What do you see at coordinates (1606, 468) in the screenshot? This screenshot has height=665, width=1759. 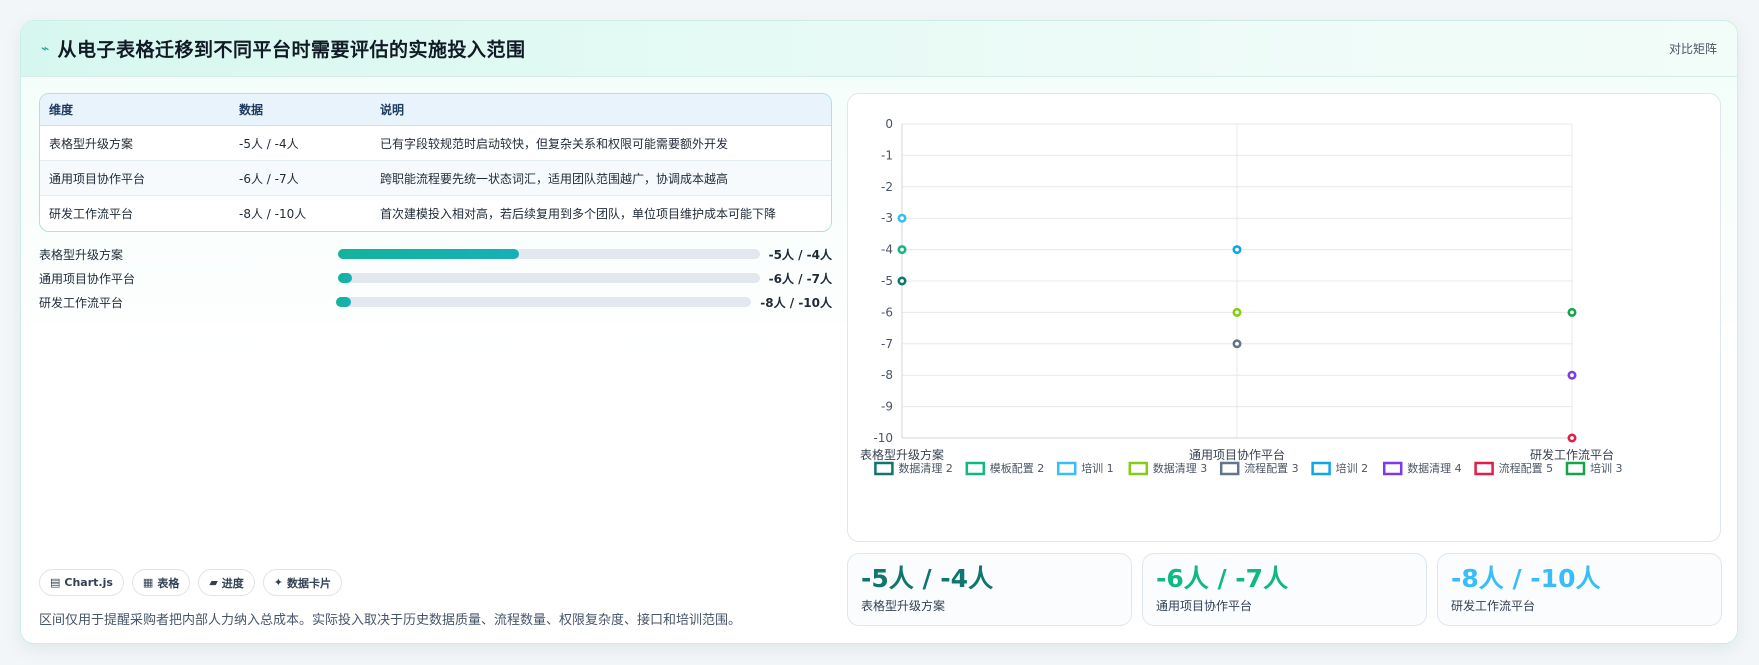 I see `legend-label: 培训 3` at bounding box center [1606, 468].